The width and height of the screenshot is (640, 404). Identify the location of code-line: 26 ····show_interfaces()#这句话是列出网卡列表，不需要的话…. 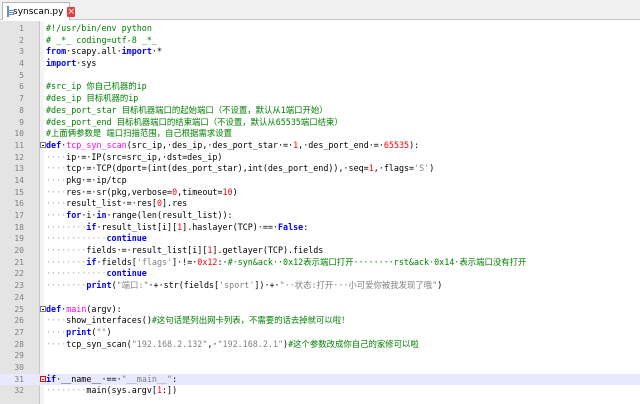
(320, 321).